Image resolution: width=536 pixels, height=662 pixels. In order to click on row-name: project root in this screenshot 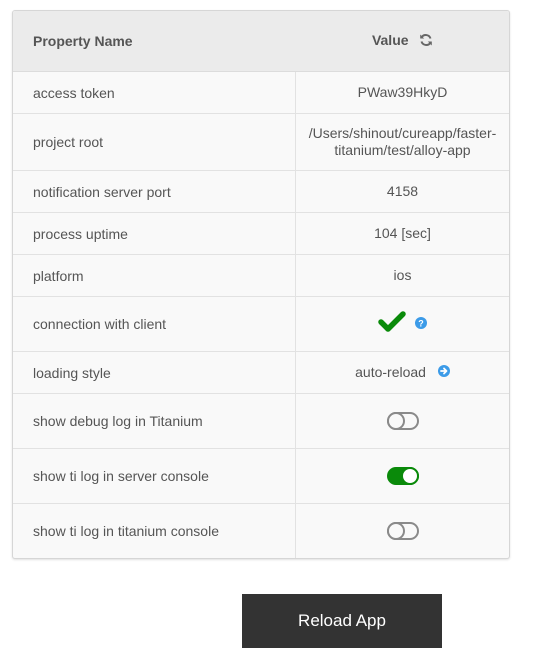, I will do `click(154, 142)`.